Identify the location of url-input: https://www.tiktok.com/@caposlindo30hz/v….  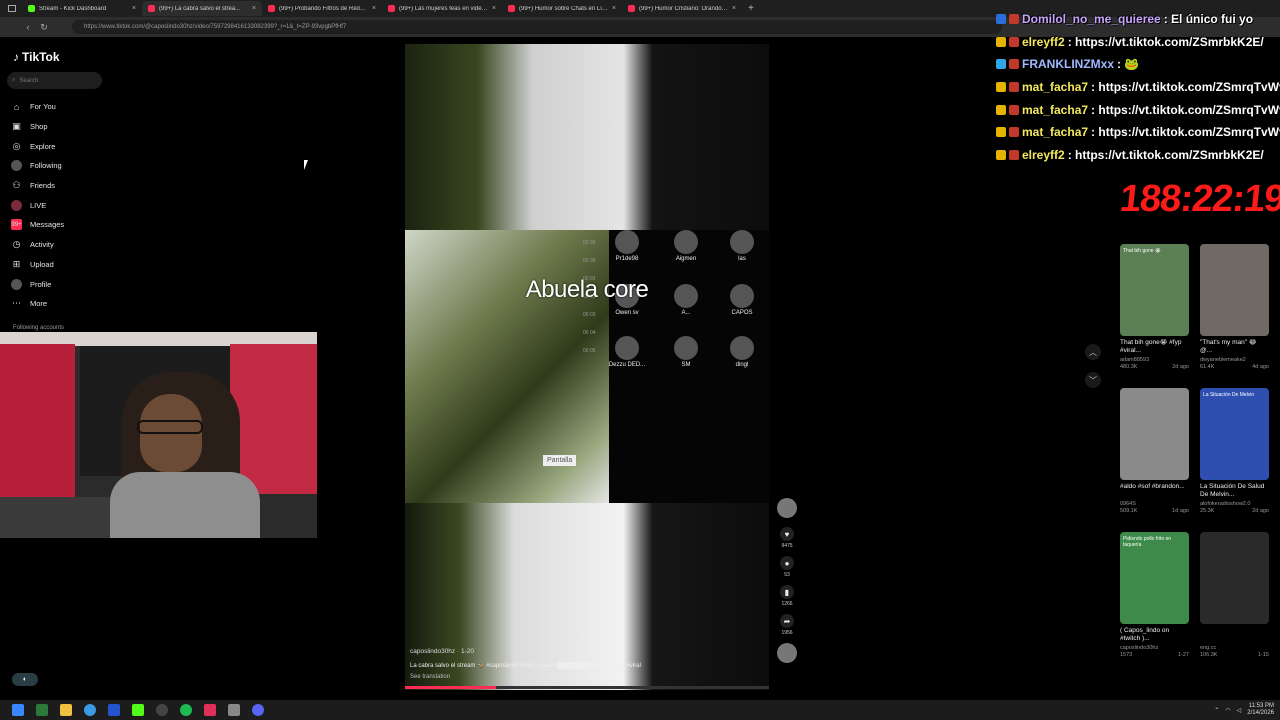
(537, 27).